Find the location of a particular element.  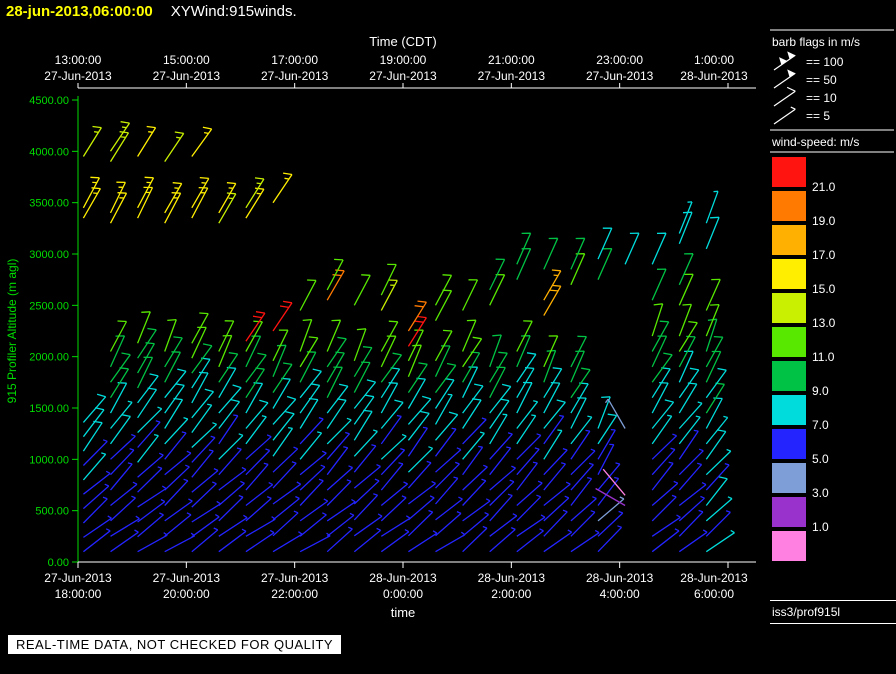

quality-notice: REAL-TIME DATA, NOT CHECKED FOR QUALITY is located at coordinates (175, 644).